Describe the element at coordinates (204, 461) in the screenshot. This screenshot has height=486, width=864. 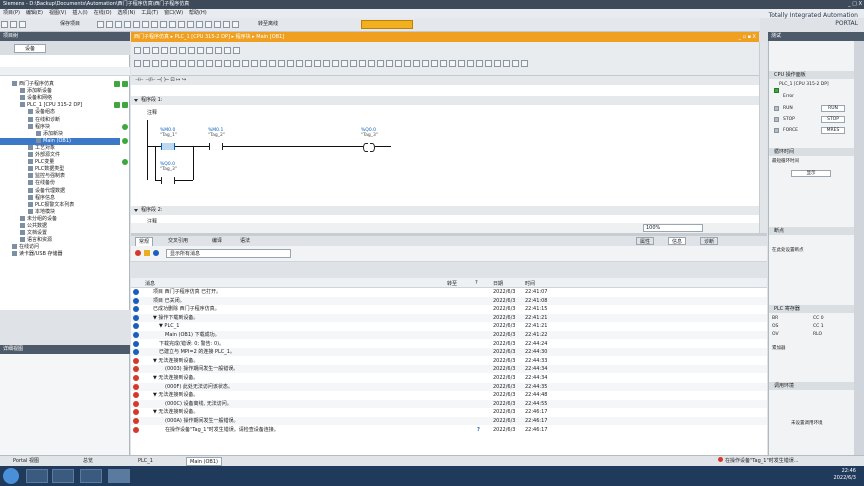
I see `main-ob1-tab: Main (OB1)` at that location.